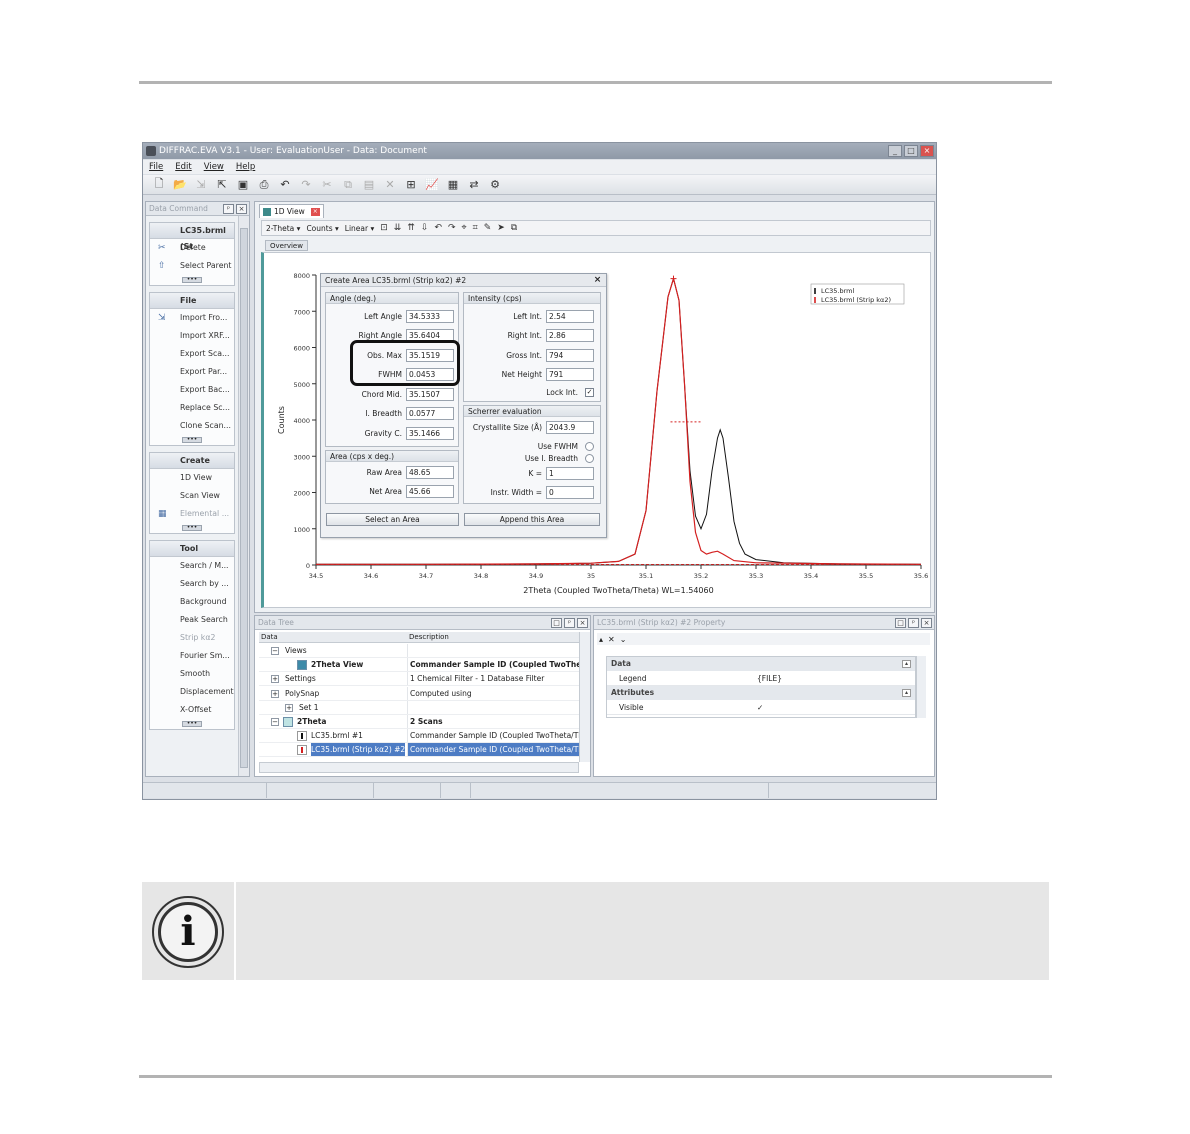 Image resolution: width=1190 pixels, height=1134 pixels. Describe the element at coordinates (488, 228) in the screenshot. I see `marker-icon: ✎` at that location.